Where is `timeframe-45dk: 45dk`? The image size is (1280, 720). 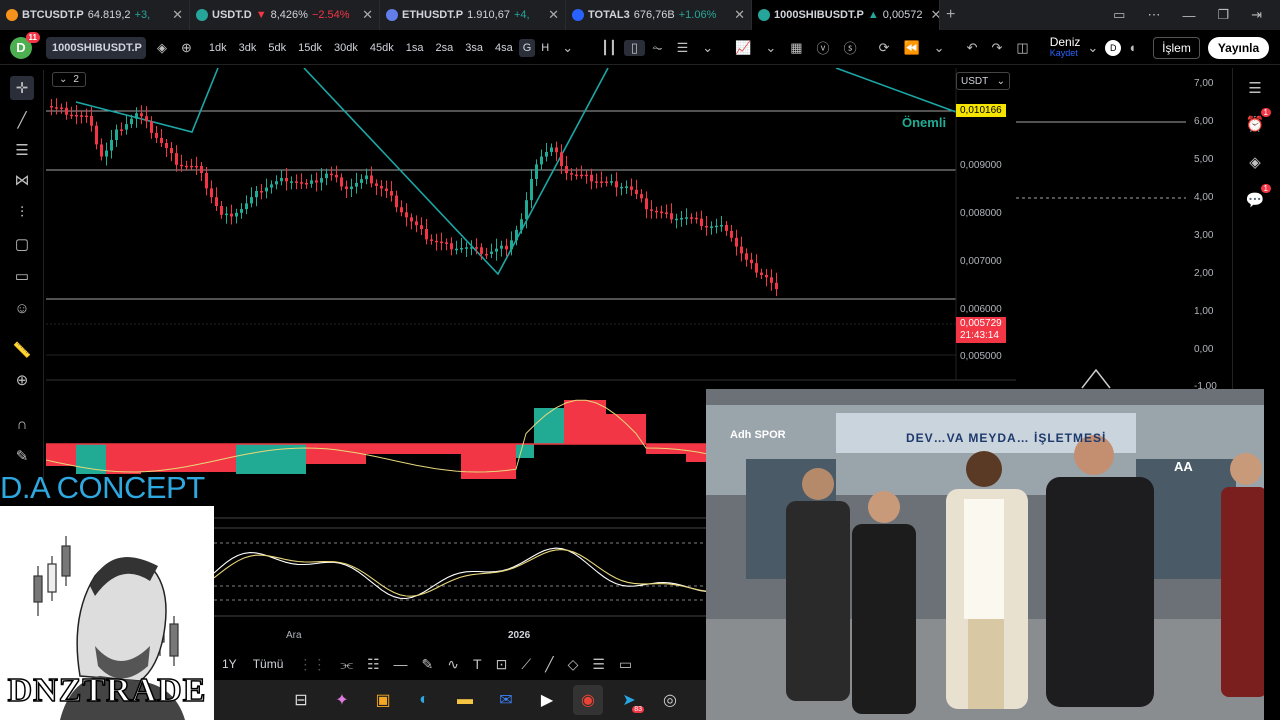 timeframe-45dk: 45dk is located at coordinates (382, 48).